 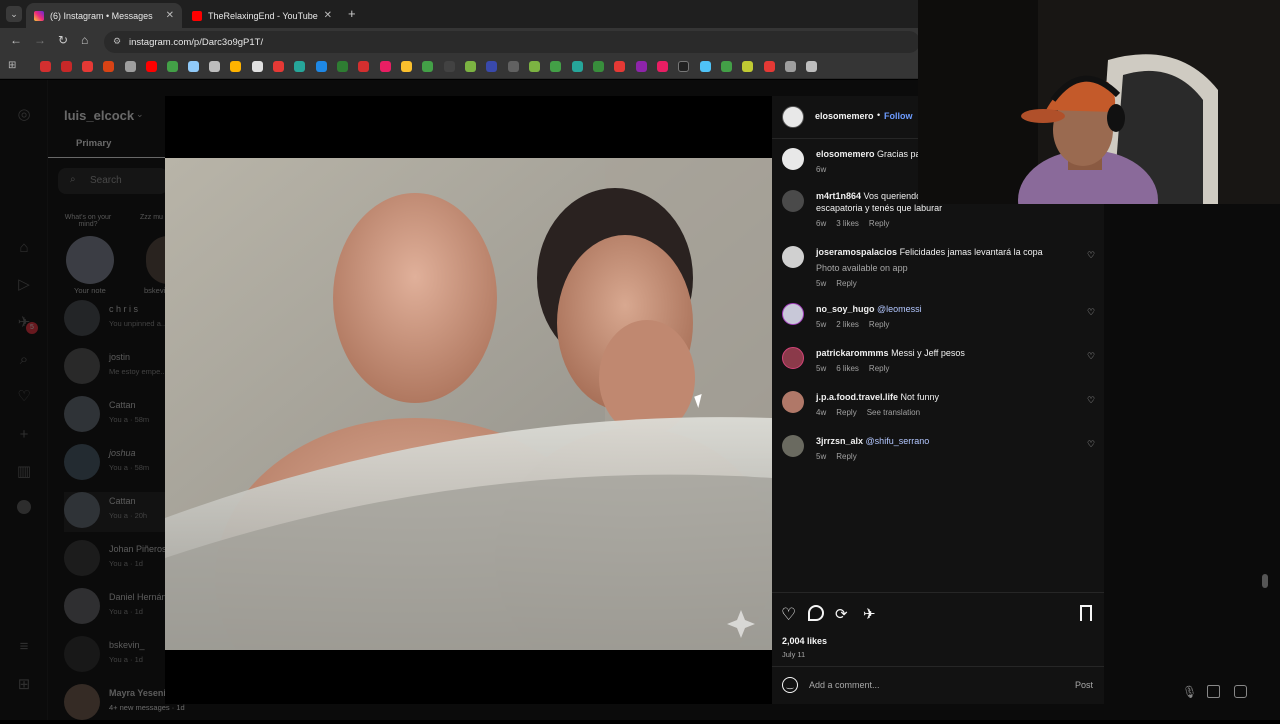 What do you see at coordinates (262, 15) in the screenshot?
I see `tab-youtube: TheRelaxingEnd - YouTube ✕` at bounding box center [262, 15].